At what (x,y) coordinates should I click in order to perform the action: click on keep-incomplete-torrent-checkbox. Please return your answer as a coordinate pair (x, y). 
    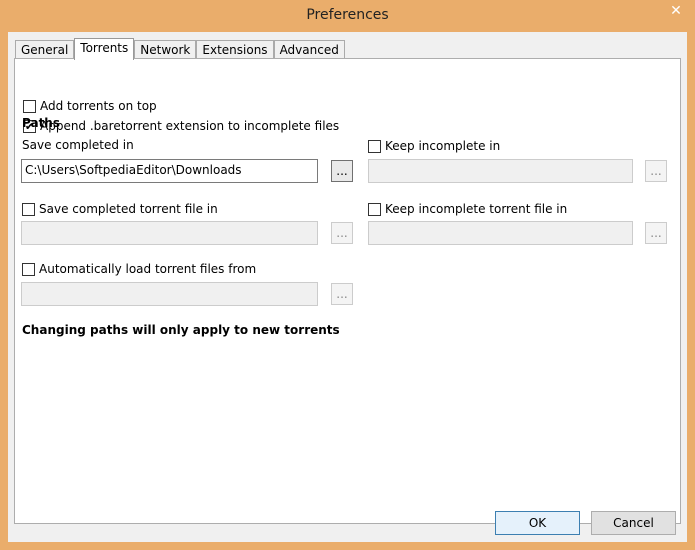
    Looking at the image, I should click on (374, 209).